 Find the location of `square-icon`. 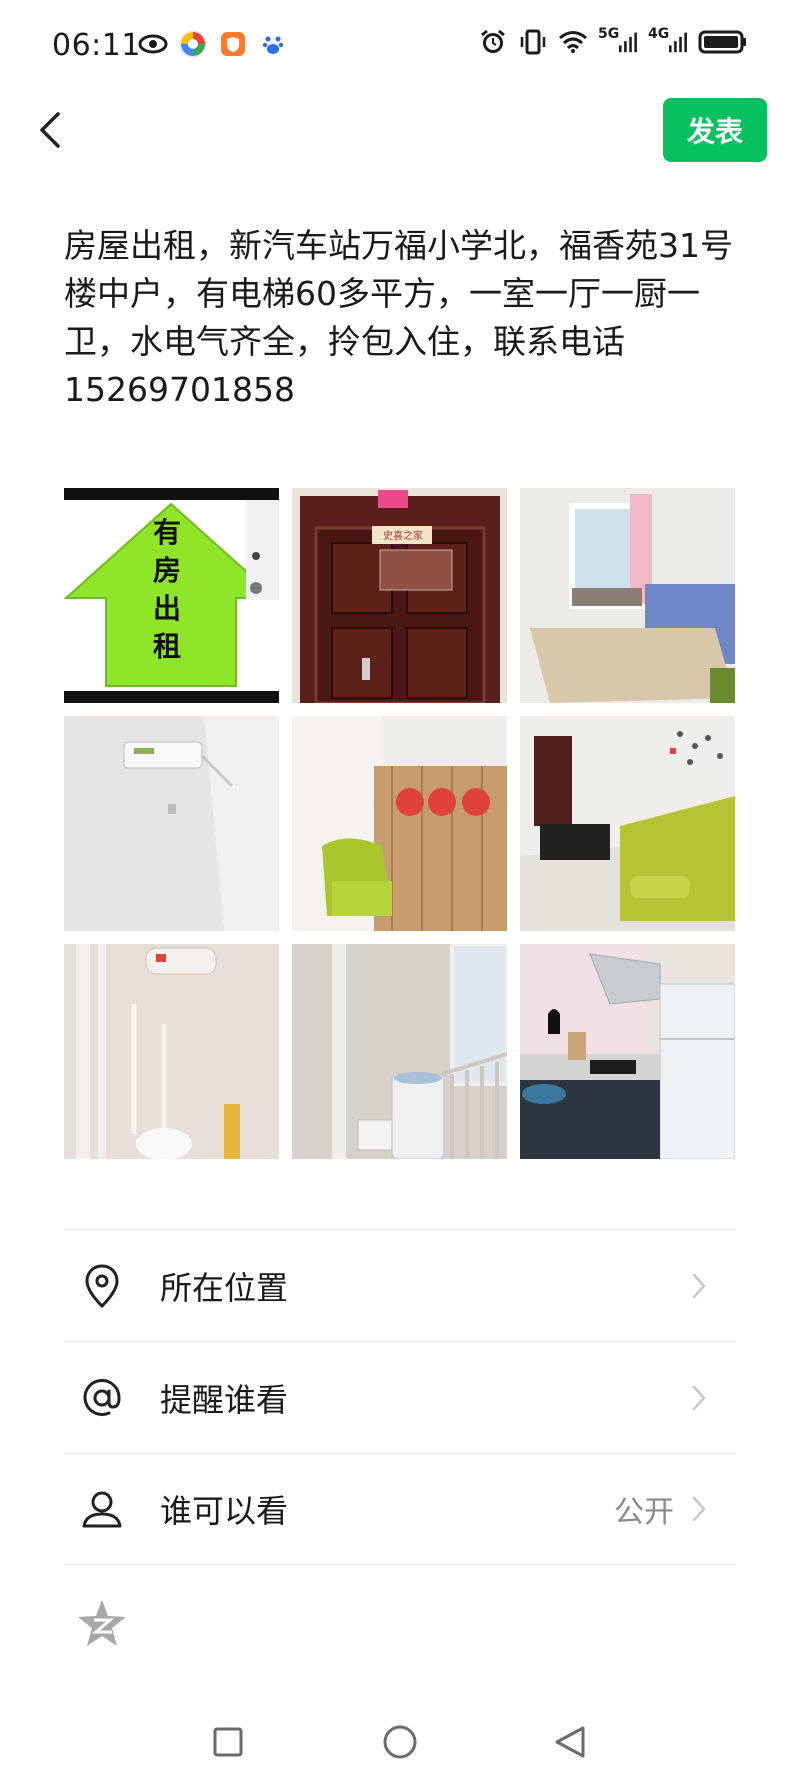

square-icon is located at coordinates (228, 1742).